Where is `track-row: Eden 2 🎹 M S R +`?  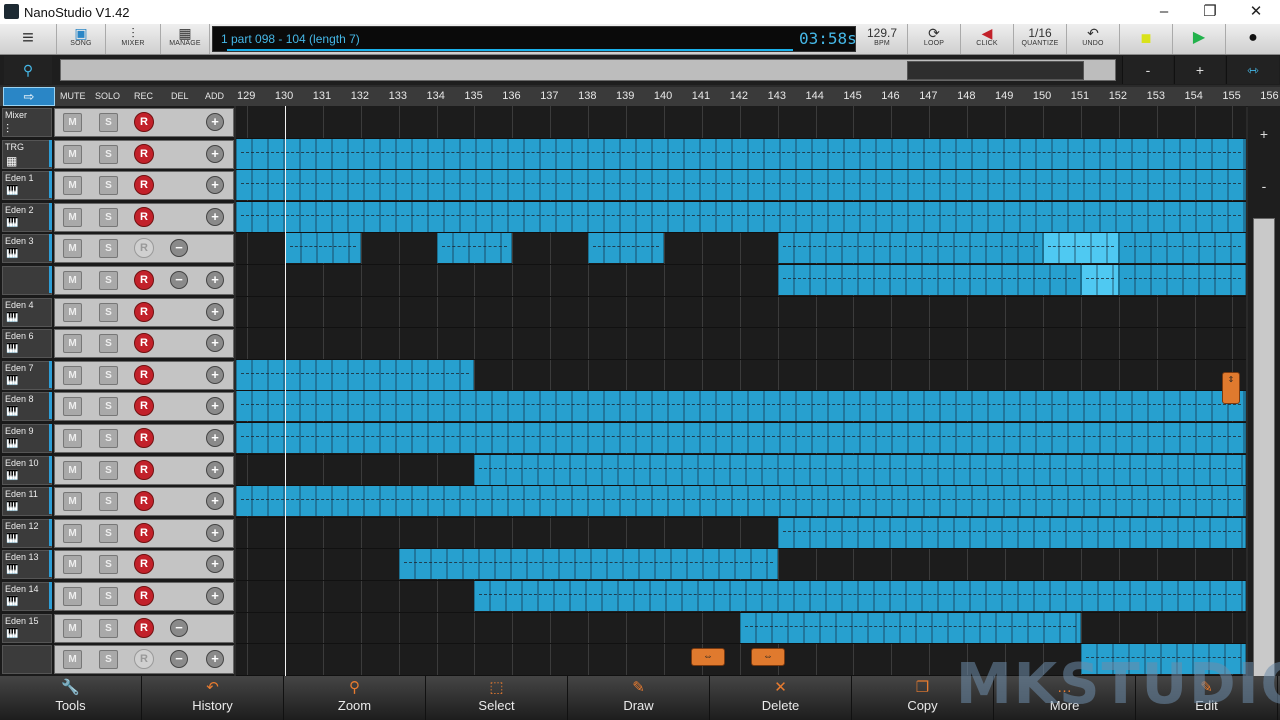 track-row: Eden 2 🎹 M S R + is located at coordinates (117, 216).